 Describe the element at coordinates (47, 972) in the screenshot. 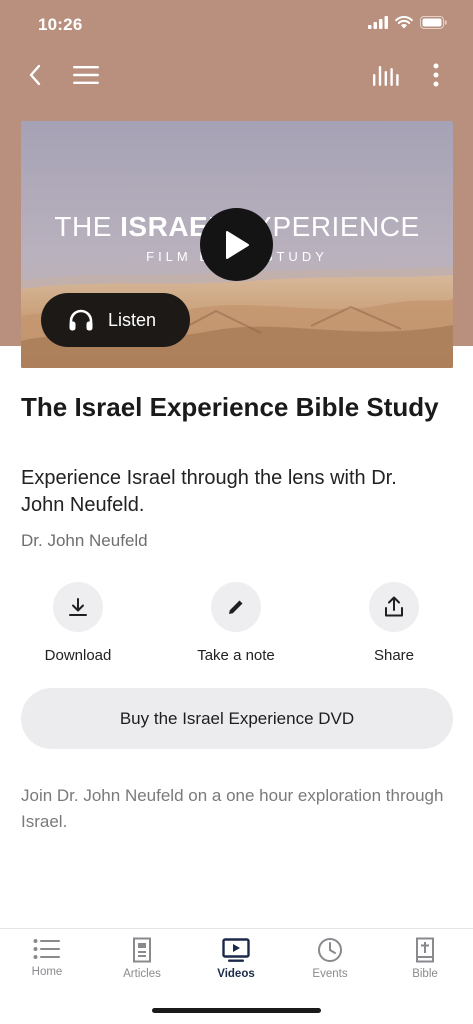

I see `tab-home-label: Home` at that location.